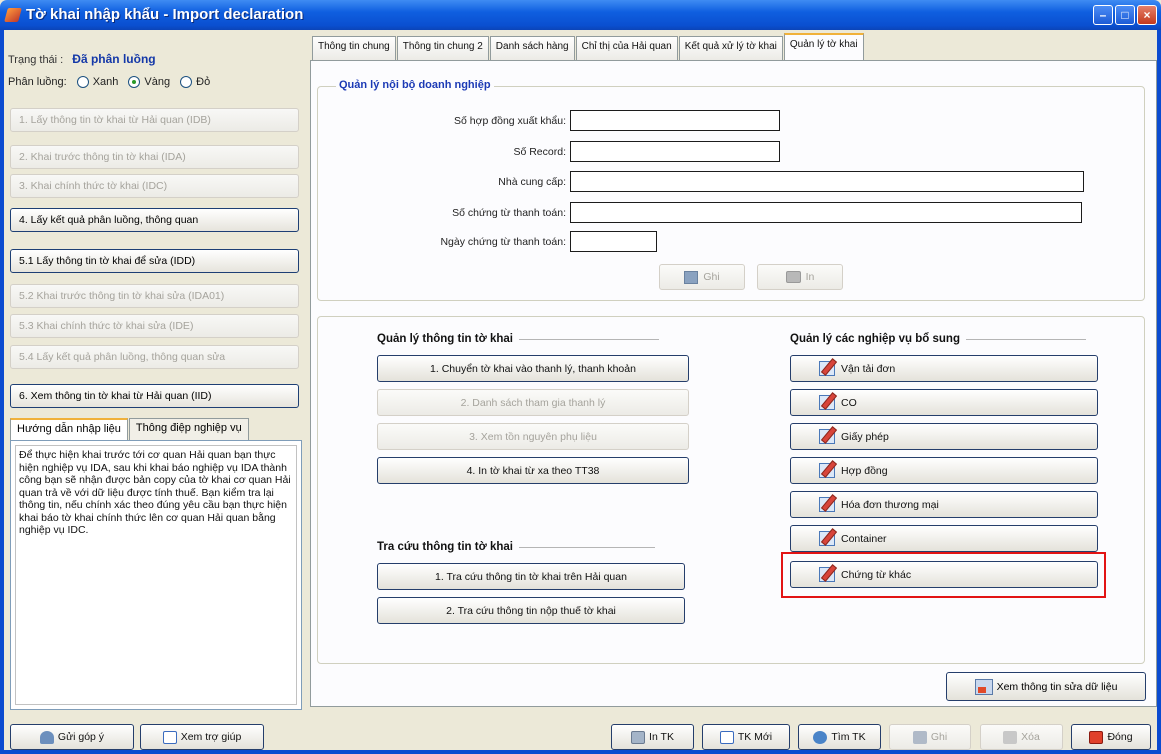 This screenshot has width=1161, height=754. Describe the element at coordinates (539, 152) in the screenshot. I see `record-number-label: Số Record:` at that location.